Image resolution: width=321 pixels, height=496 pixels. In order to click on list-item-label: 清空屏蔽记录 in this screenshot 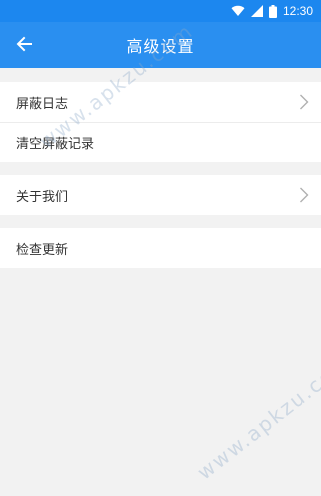, I will do `click(55, 144)`.